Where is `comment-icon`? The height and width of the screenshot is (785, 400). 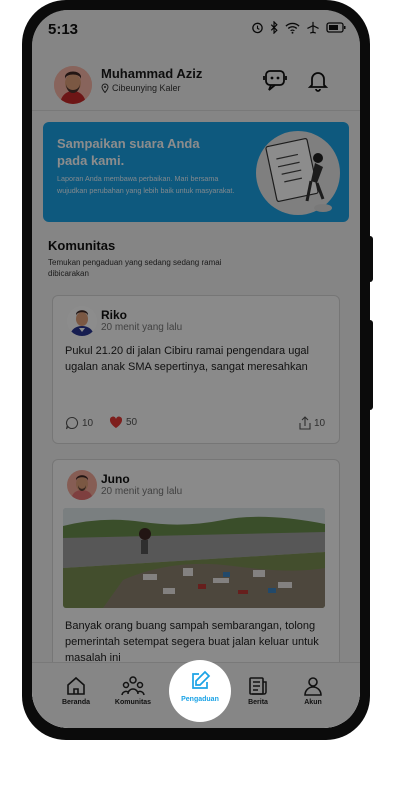
comment-icon is located at coordinates (72, 423).